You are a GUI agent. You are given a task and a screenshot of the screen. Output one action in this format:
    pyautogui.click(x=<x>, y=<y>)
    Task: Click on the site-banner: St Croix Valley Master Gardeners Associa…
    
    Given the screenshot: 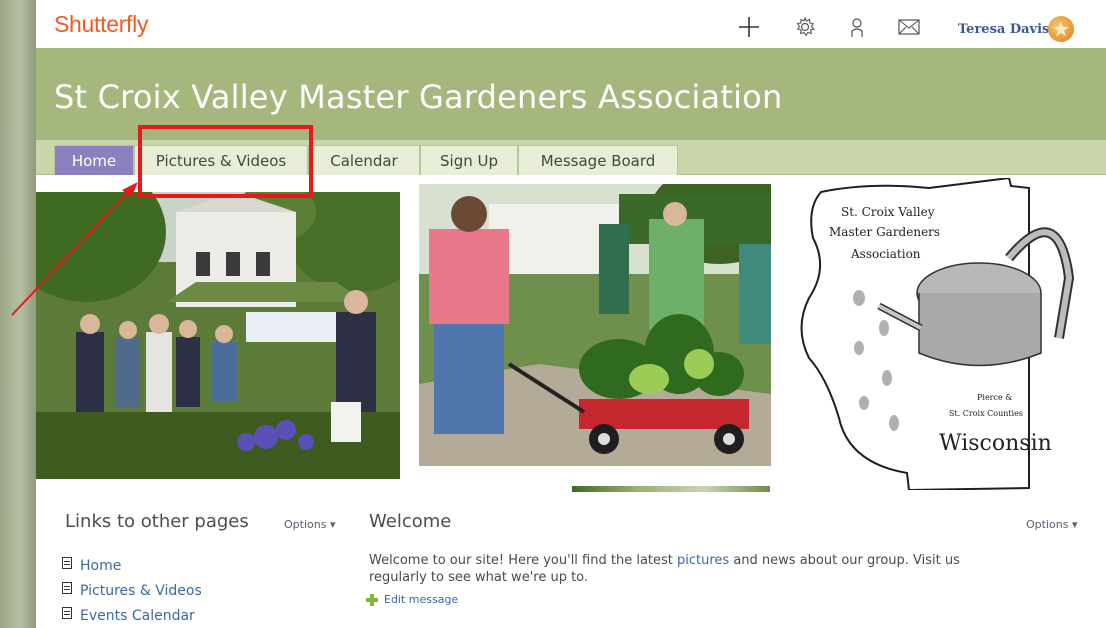 What is the action you would take?
    pyautogui.click(x=571, y=94)
    